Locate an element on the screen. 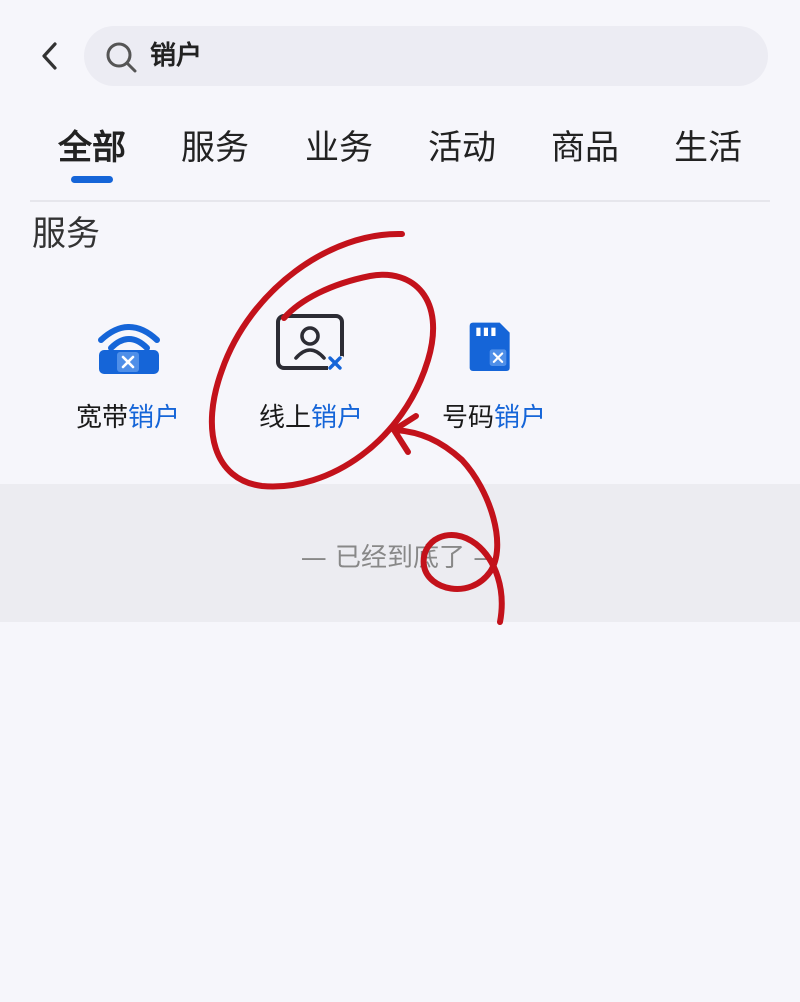  service-label: 号码销户 is located at coordinates (494, 418).